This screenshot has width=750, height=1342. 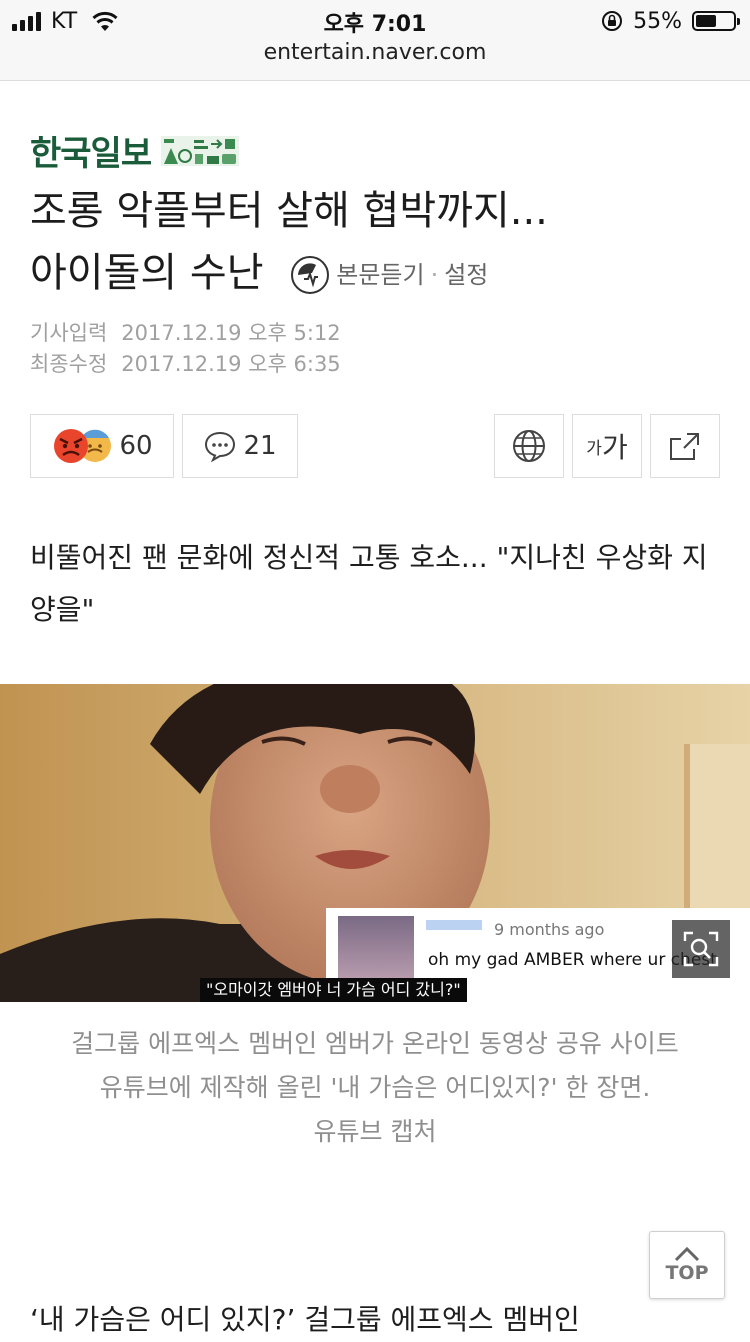 I want to click on status-bar: KT 오후 7:01 55% entertain.naver.com, so click(x=375, y=40).